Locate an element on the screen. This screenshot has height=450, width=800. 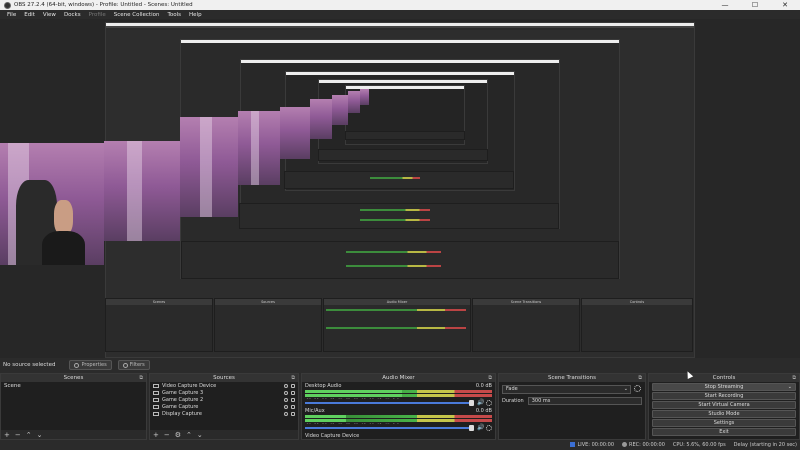
gamepad-icon is located at coordinates (156, 406).